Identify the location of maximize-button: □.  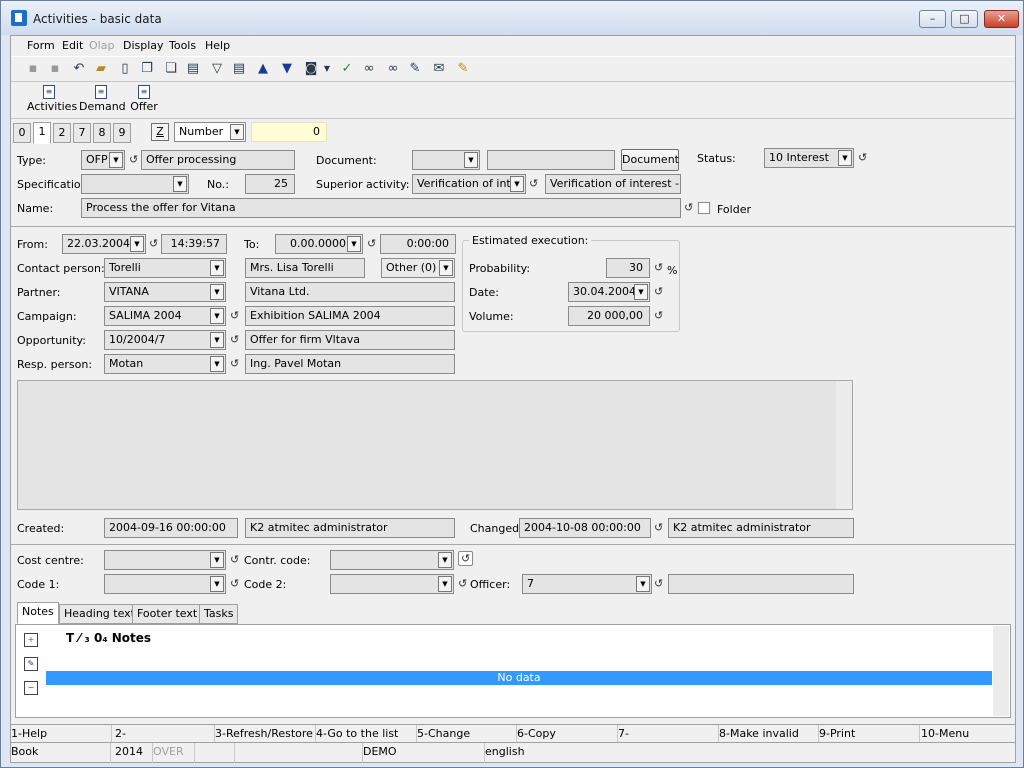
(964, 19).